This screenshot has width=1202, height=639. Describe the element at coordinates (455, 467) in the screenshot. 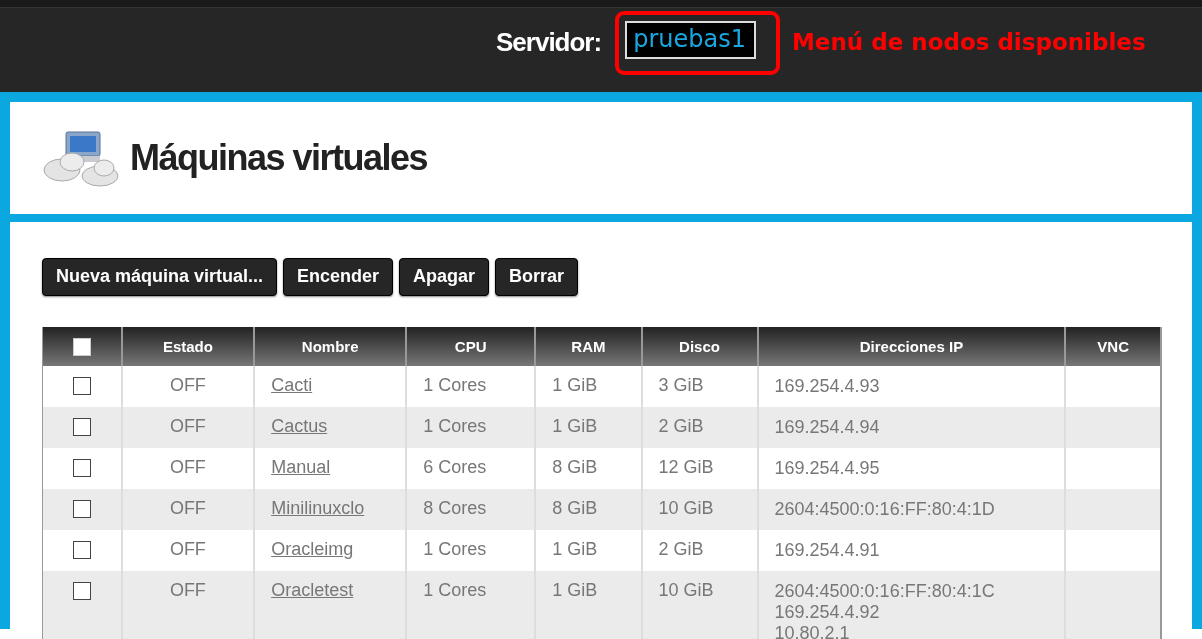

I see `table-cell: 6 Cores` at that location.